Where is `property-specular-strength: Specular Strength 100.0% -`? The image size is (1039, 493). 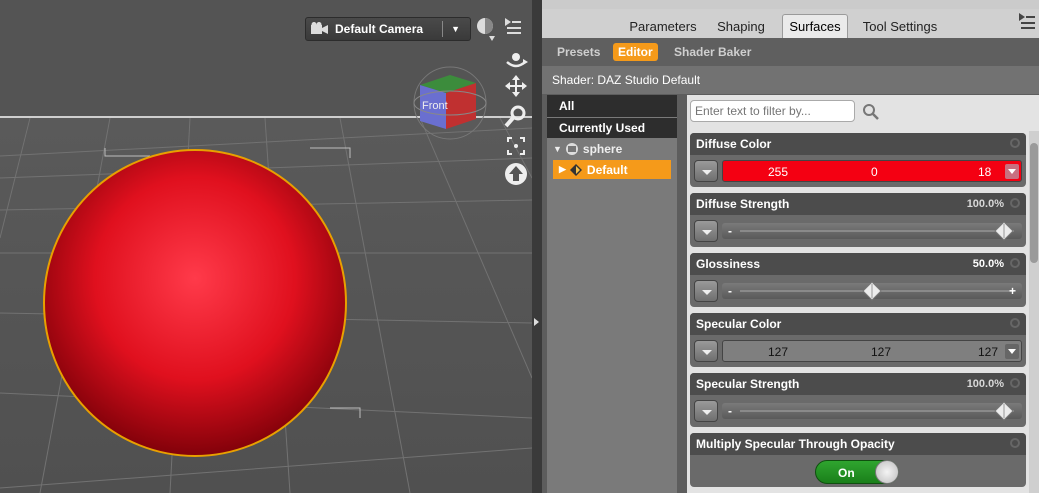
property-specular-strength: Specular Strength 100.0% - is located at coordinates (858, 400).